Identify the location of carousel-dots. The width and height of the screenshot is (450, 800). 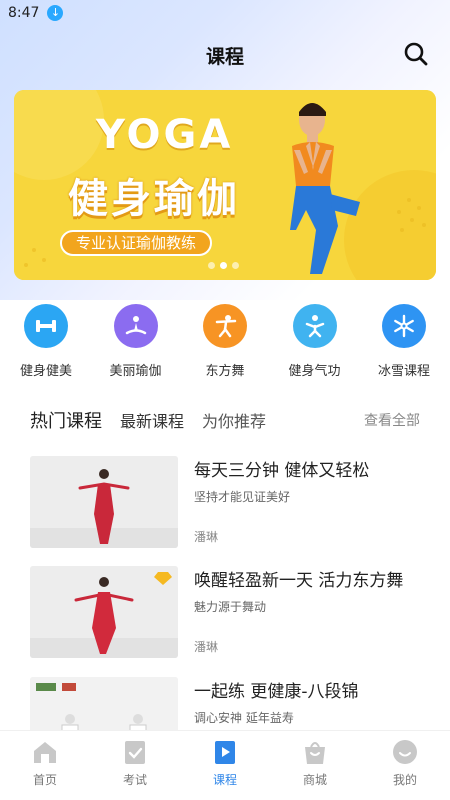
(223, 265).